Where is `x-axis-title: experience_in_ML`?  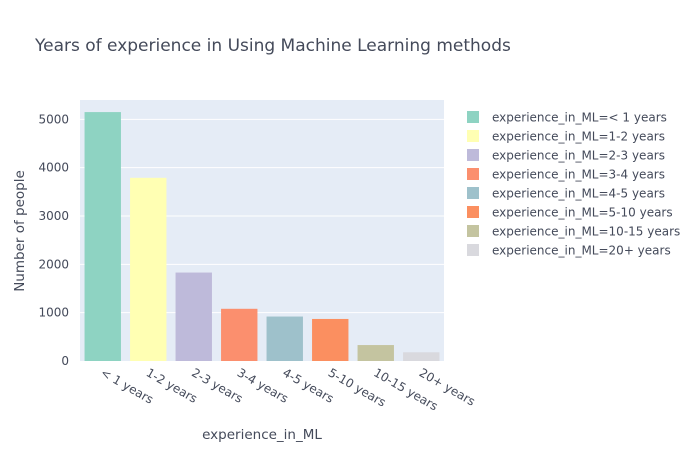
x-axis-title: experience_in_ML is located at coordinates (262, 435).